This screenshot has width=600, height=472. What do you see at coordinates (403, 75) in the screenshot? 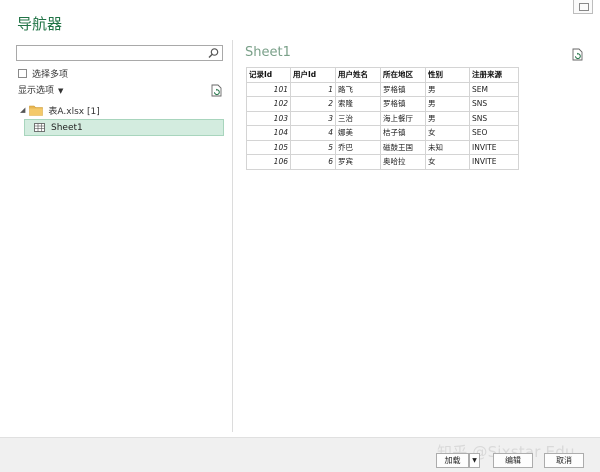
I see `column-header: 所在地区` at bounding box center [403, 75].